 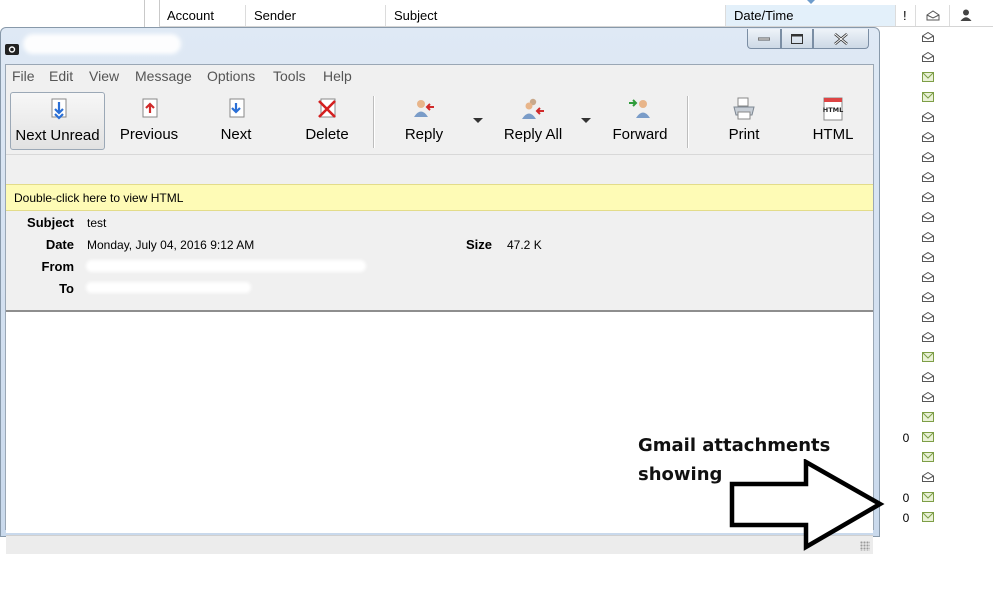 I want to click on minimize-icon, so click(x=764, y=38).